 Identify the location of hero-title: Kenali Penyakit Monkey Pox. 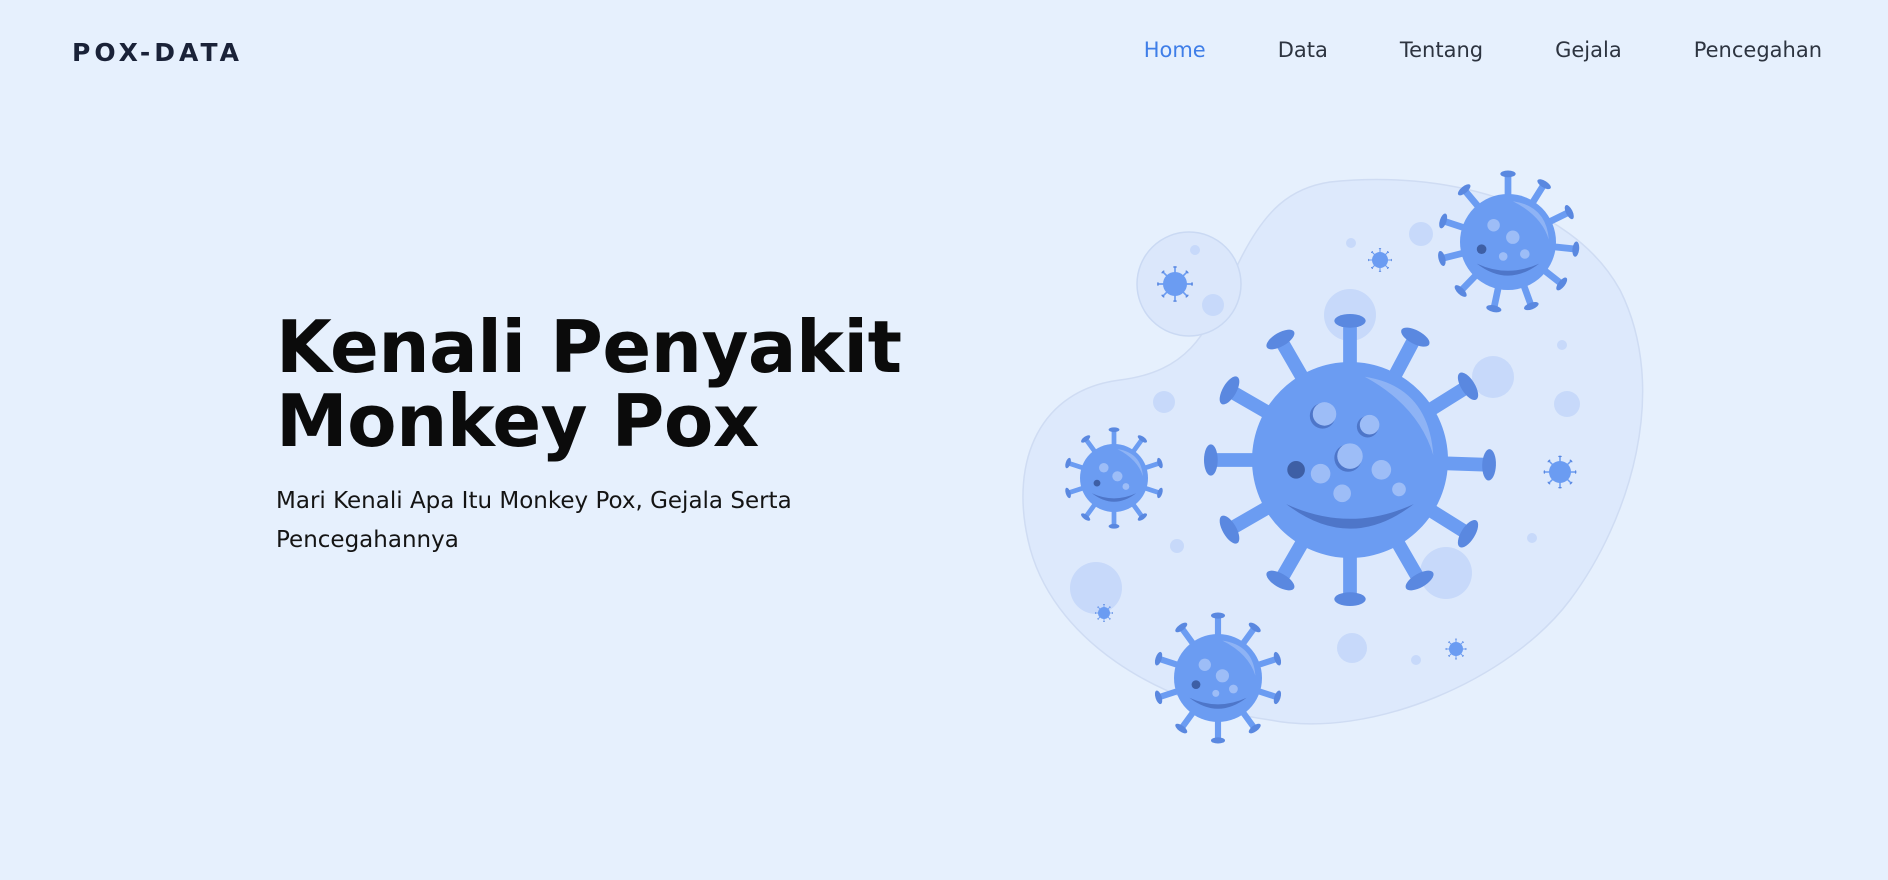
(589, 384).